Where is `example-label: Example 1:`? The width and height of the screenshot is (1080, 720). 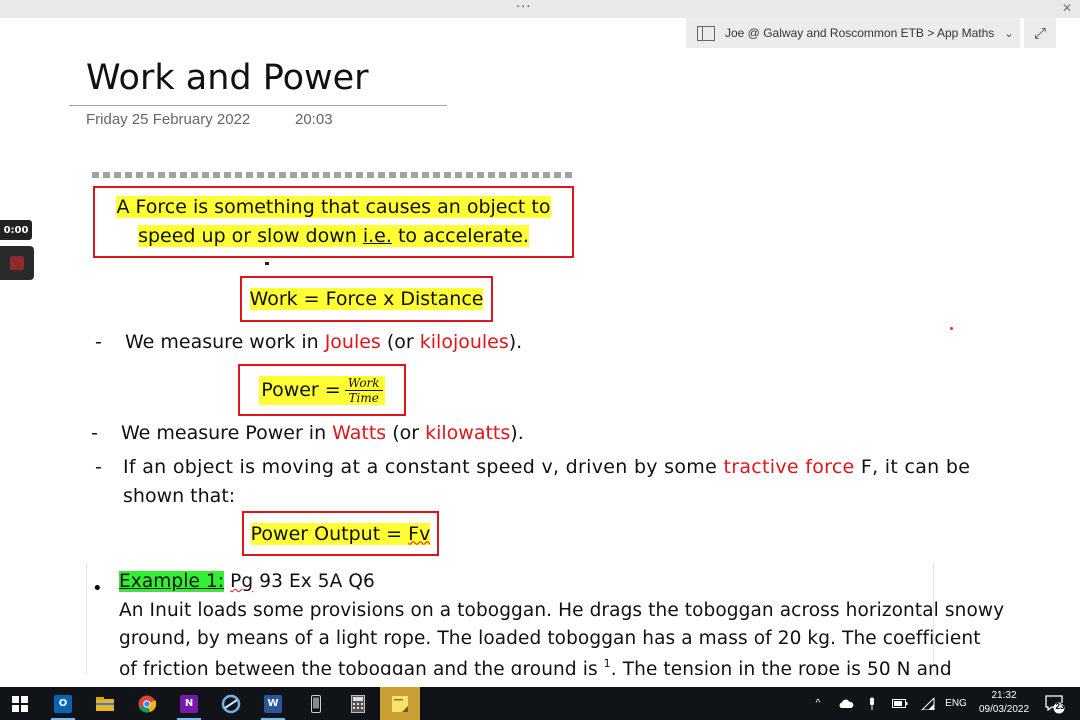
example-label: Example 1: is located at coordinates (172, 581).